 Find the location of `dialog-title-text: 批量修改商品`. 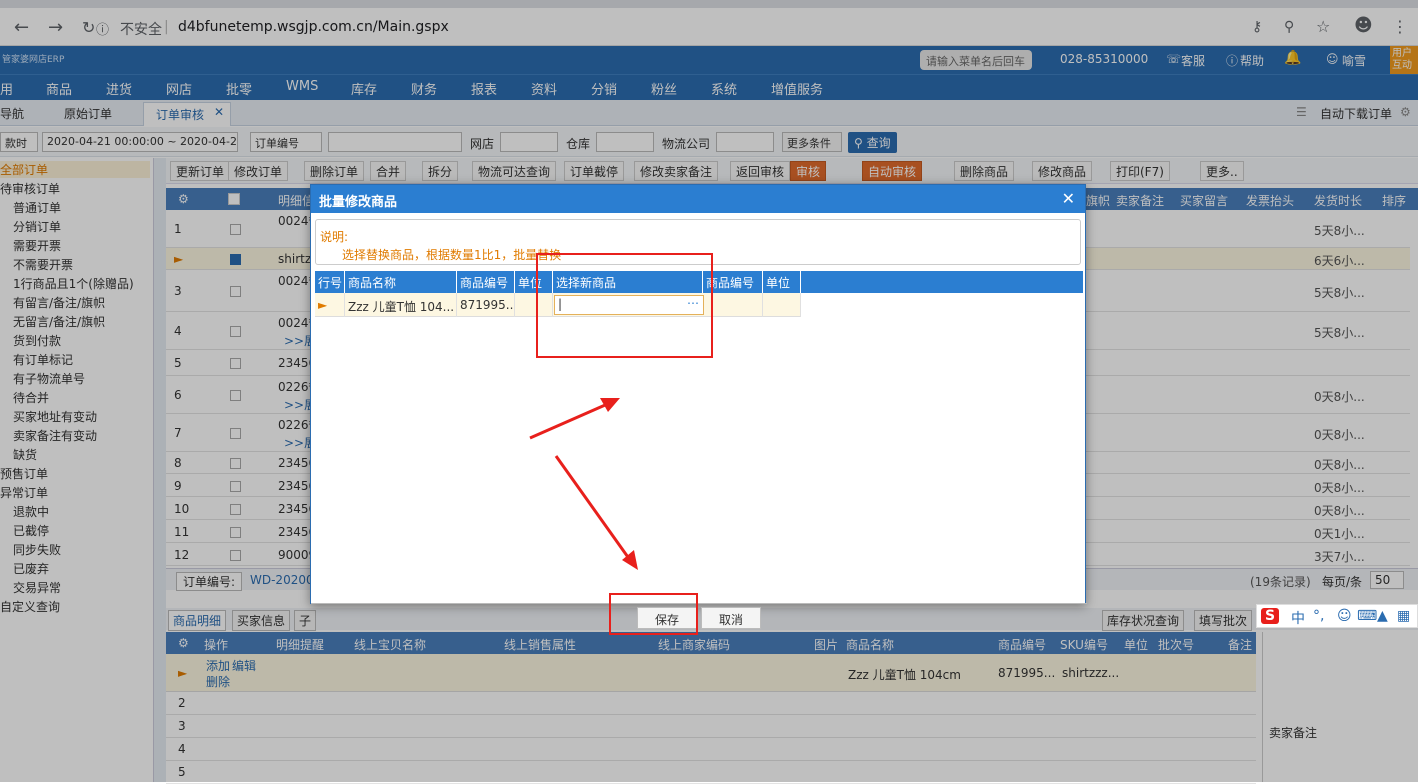

dialog-title-text: 批量修改商品 is located at coordinates (358, 202).